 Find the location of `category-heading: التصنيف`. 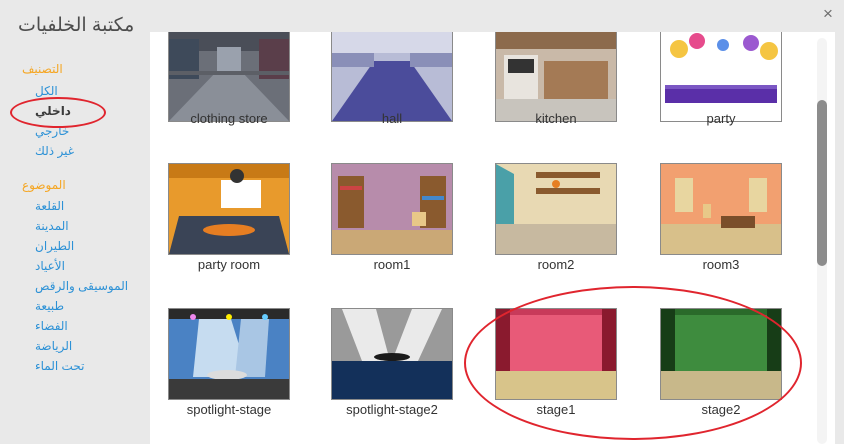

category-heading: التصنيف is located at coordinates (42, 69).